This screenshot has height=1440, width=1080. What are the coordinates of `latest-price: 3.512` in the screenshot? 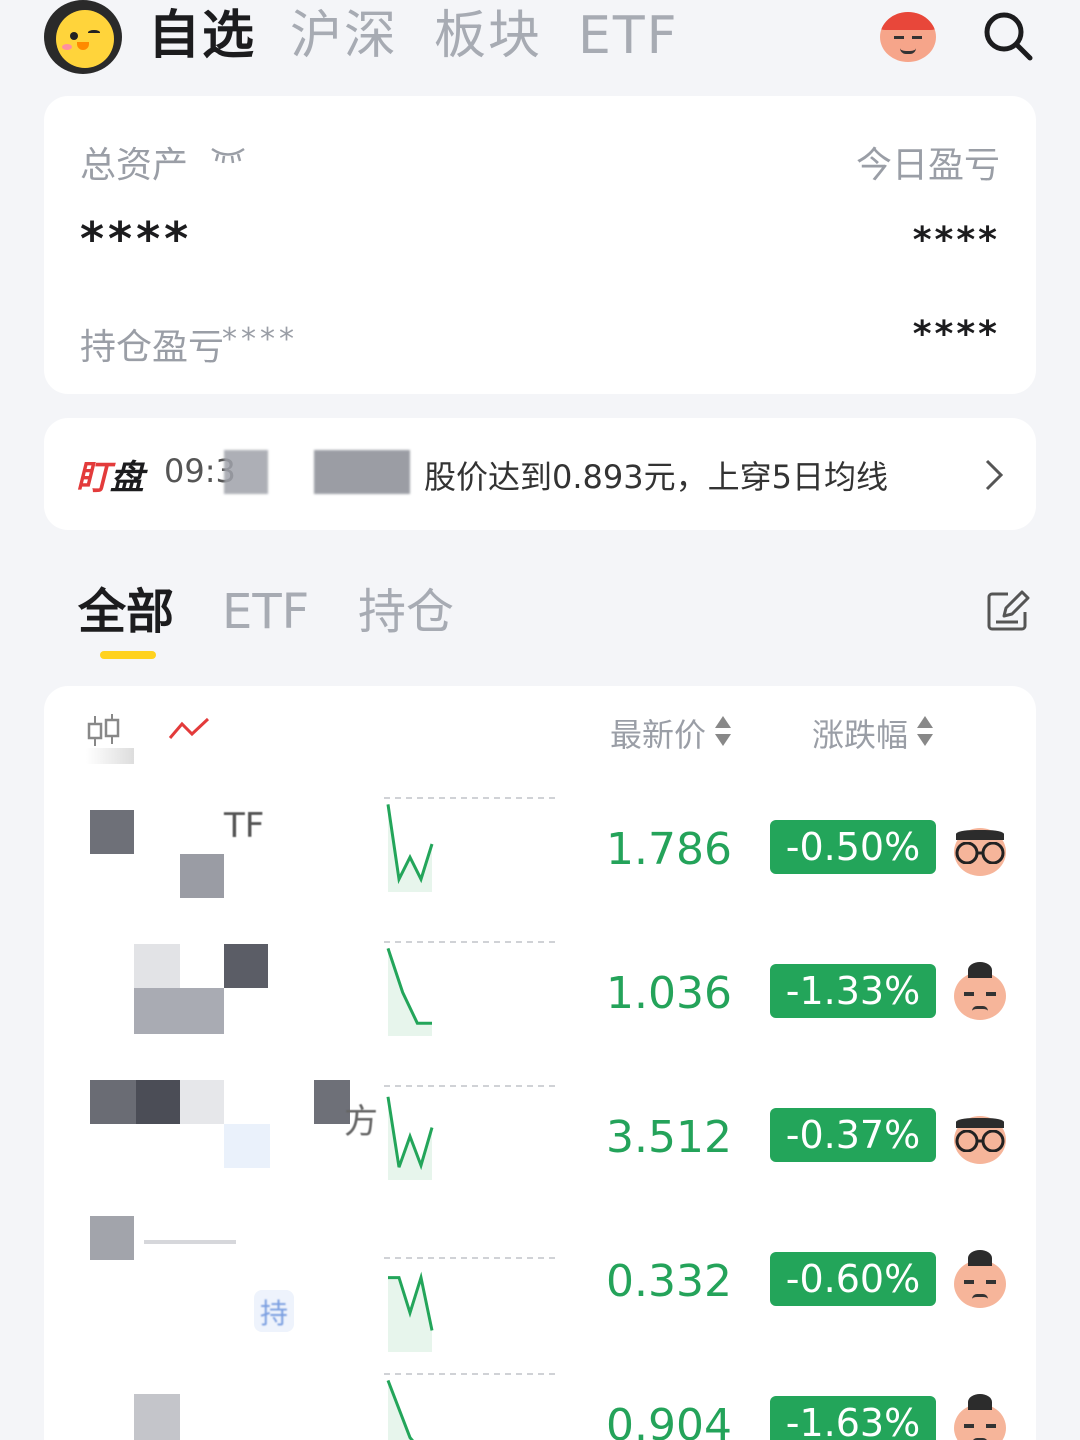 It's located at (669, 1137).